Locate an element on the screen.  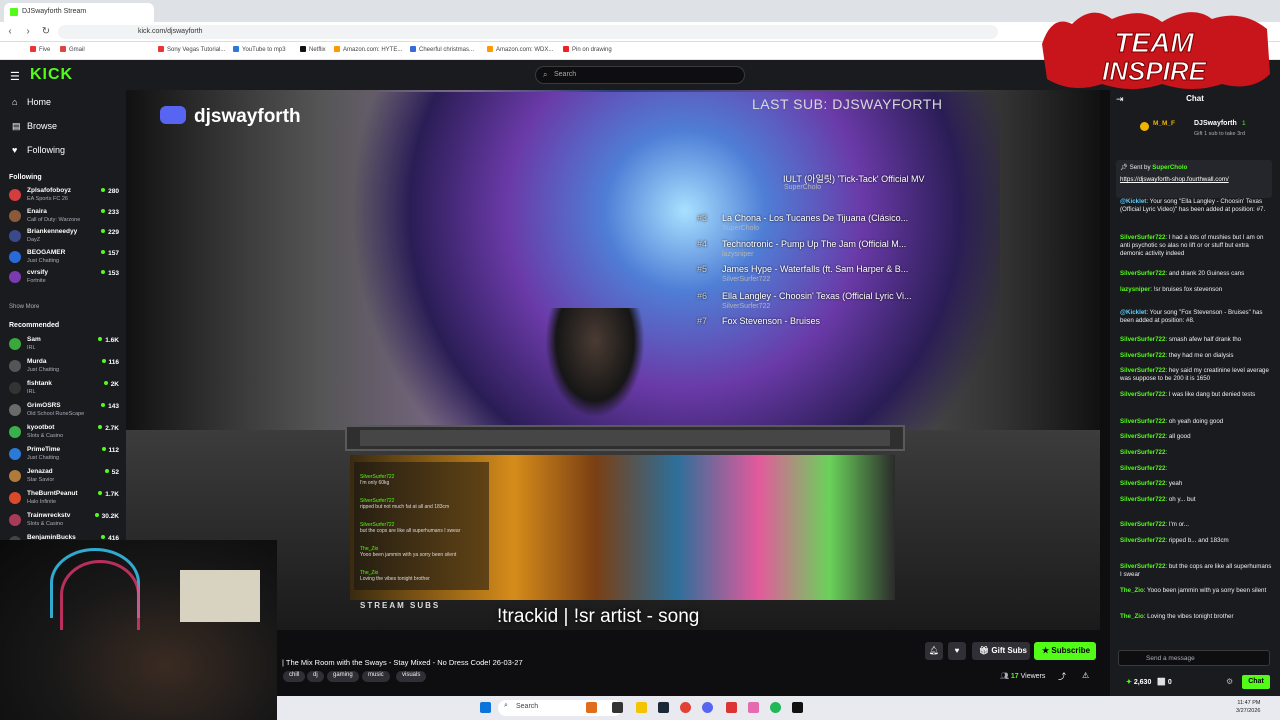
chat-settings-icon: ⚙ is located at coordinates (1229, 681).